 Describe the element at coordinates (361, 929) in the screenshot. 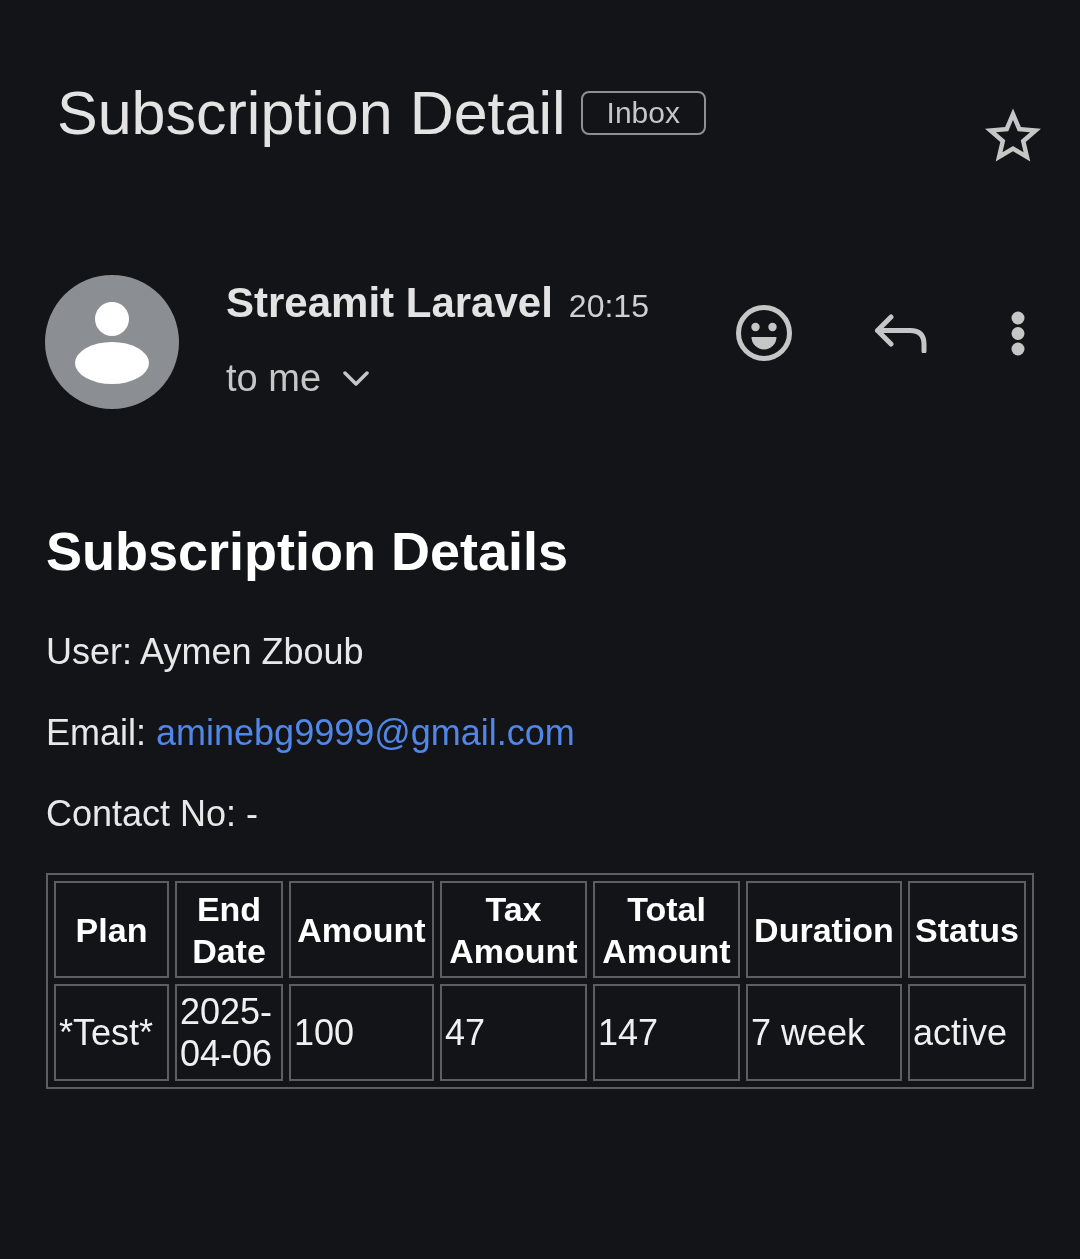

I see `table-header-cell: Amount` at that location.